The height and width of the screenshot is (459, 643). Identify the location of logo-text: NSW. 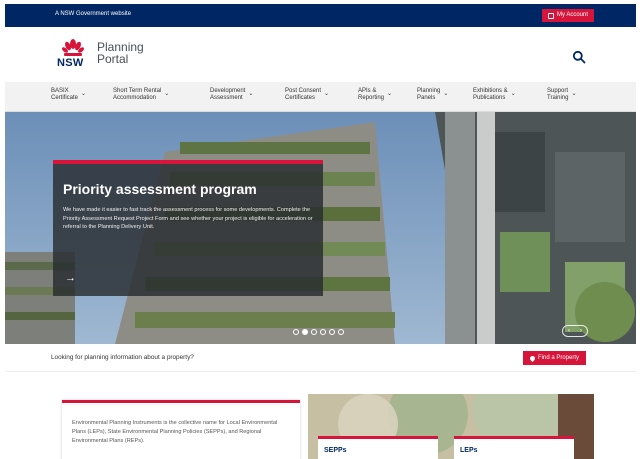
(70, 63).